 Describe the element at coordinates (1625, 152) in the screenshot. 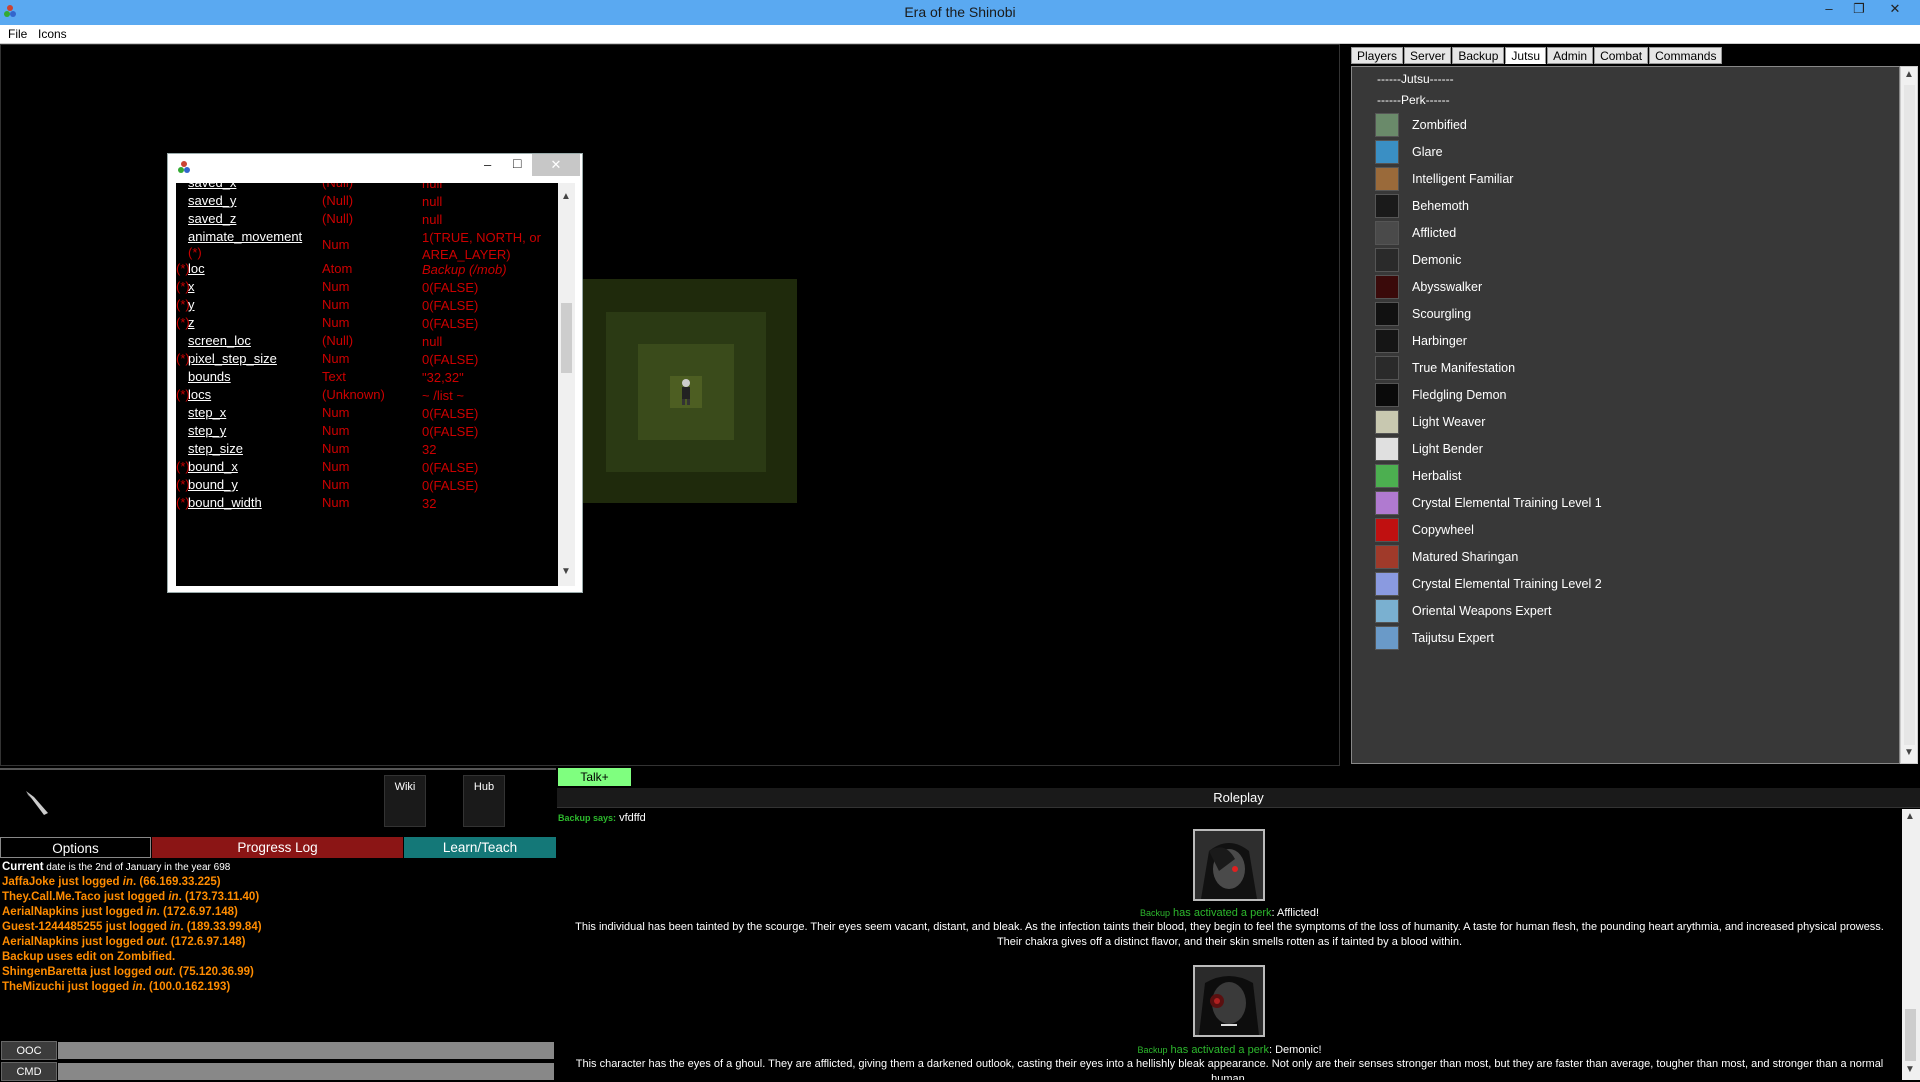

I see `perk-item: Glare` at that location.